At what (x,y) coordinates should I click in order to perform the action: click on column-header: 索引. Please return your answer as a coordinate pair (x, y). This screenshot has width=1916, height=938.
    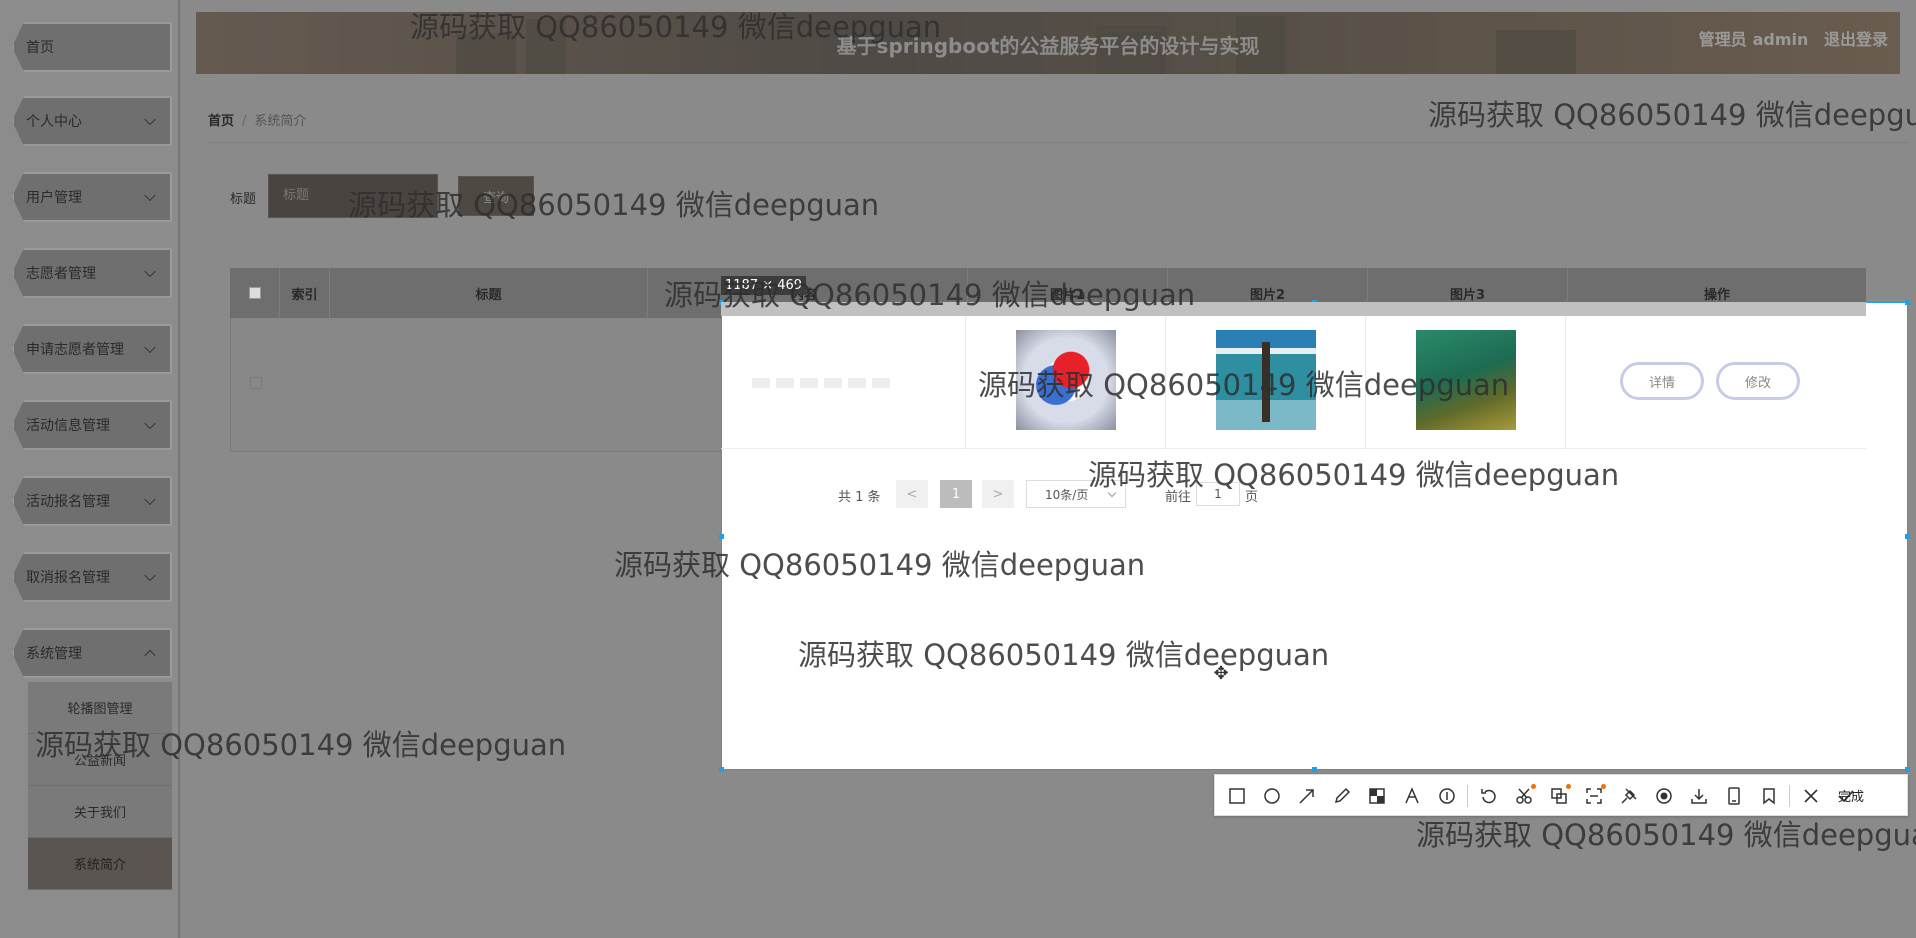
    Looking at the image, I should click on (305, 293).